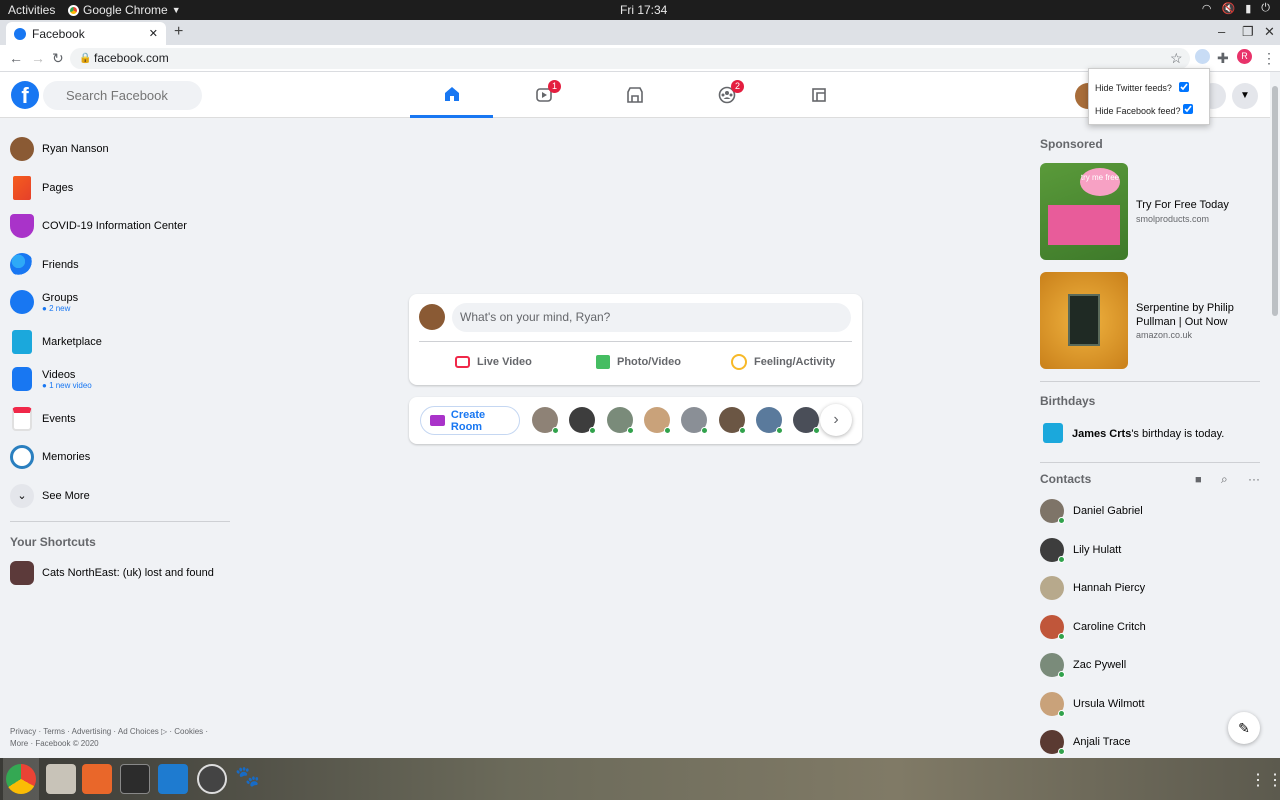  Describe the element at coordinates (120, 379) in the screenshot. I see `sidebar-item-videos: Videos ● 1 new video` at that location.